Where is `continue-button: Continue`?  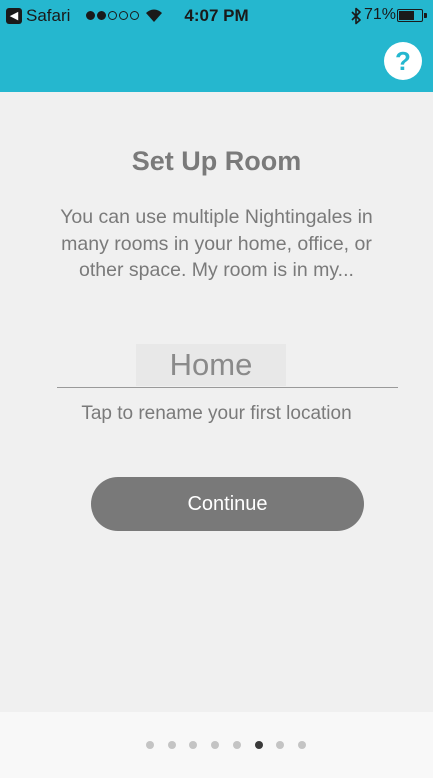 continue-button: Continue is located at coordinates (227, 504).